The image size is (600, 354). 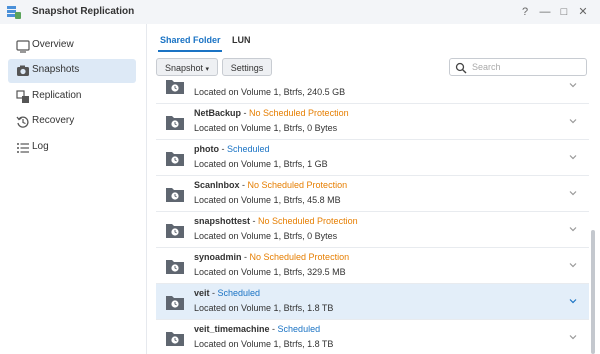 I want to click on window-title: Snapshot Replication, so click(x=83, y=11).